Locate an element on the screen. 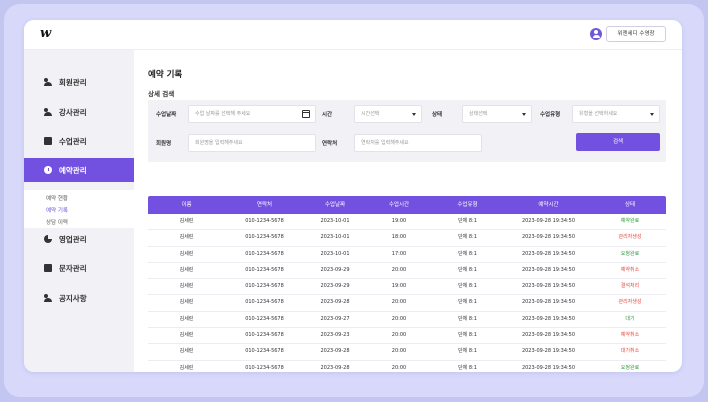  sidebar-item-reservations: 예약관리 is located at coordinates (79, 170).